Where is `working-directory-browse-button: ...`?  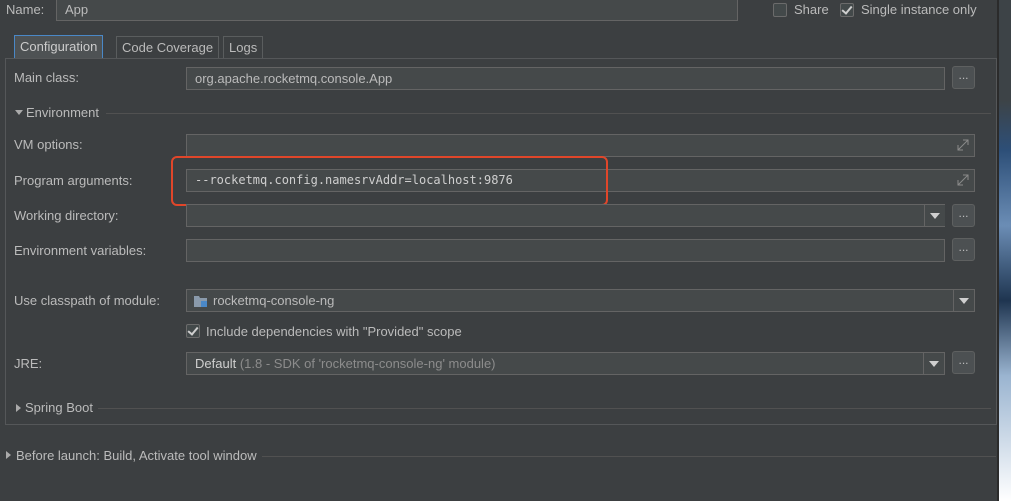 working-directory-browse-button: ... is located at coordinates (963, 215).